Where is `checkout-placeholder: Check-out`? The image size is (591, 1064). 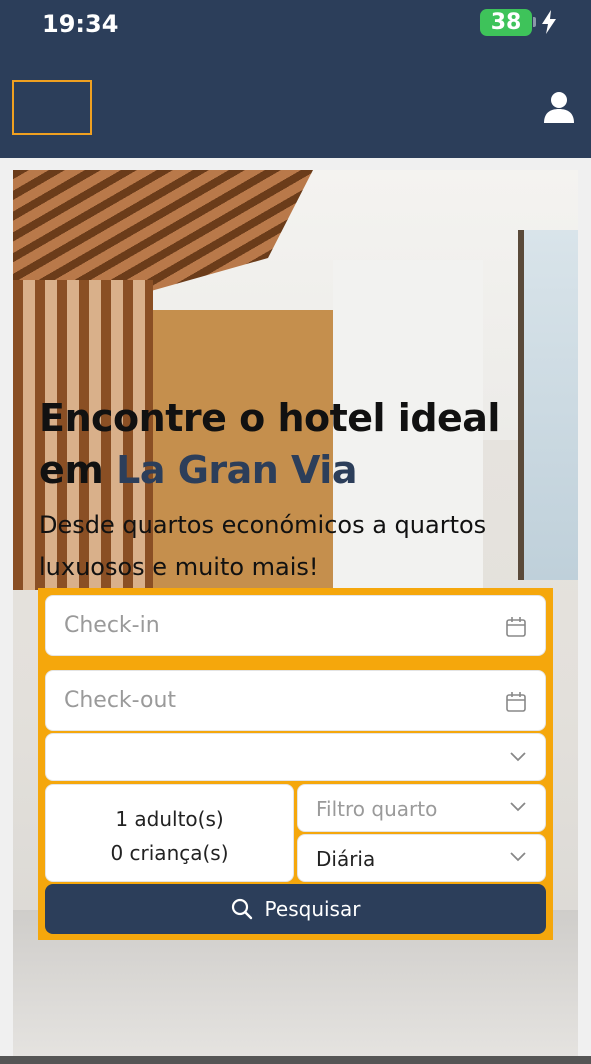
checkout-placeholder: Check-out is located at coordinates (120, 700).